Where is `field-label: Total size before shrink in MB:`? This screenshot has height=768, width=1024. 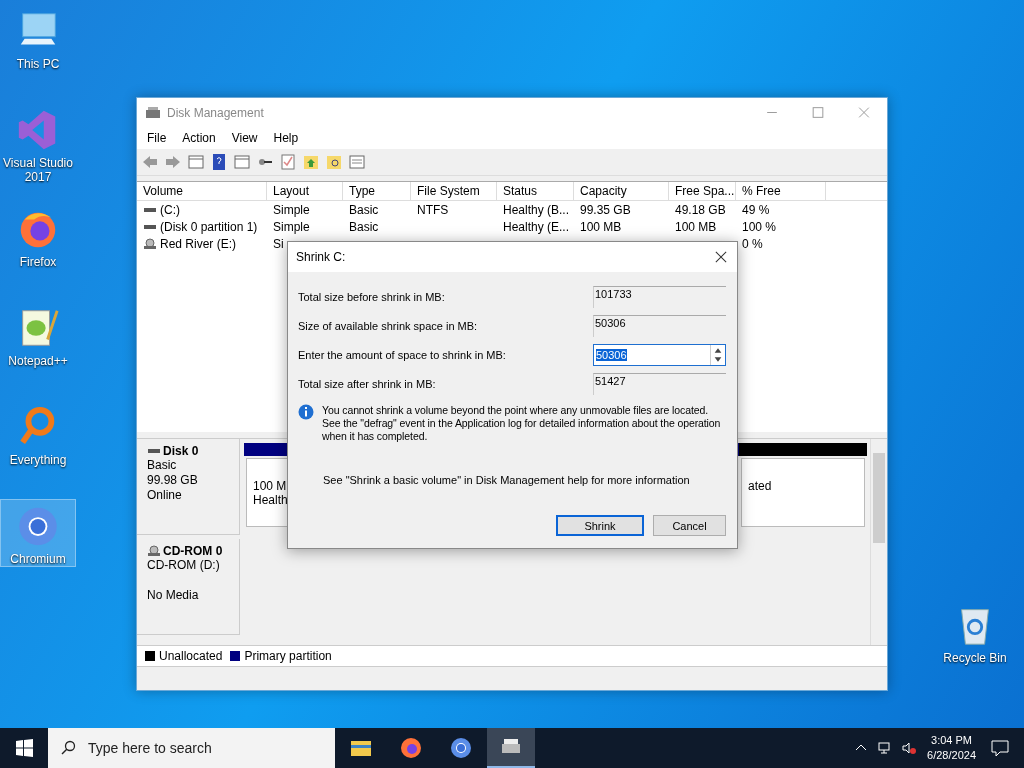
field-label: Total size before shrink in MB: is located at coordinates (371, 296).